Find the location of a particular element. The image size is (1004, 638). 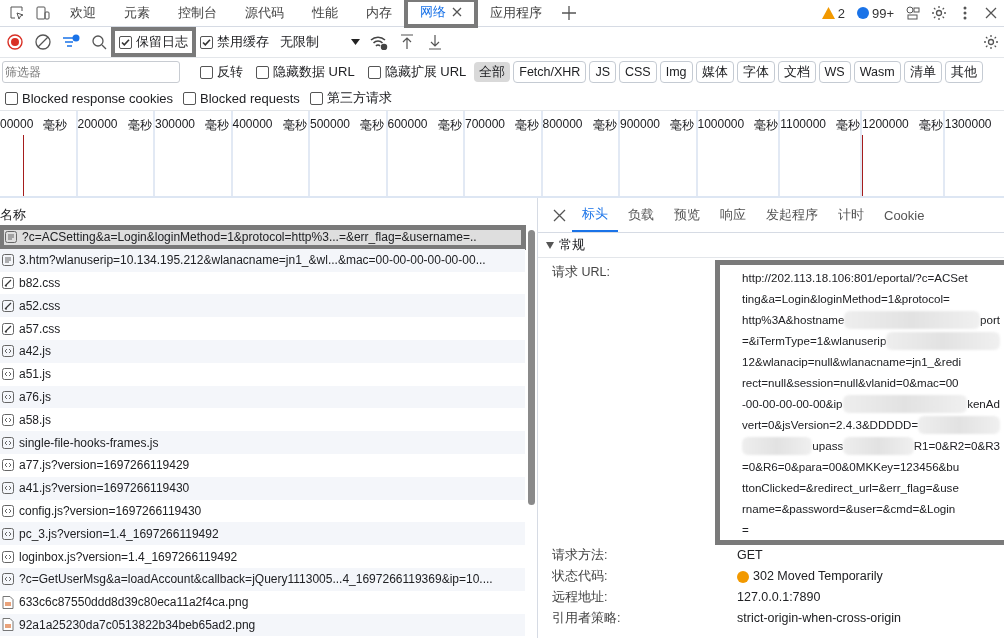

warning-icon is located at coordinates (828, 13).